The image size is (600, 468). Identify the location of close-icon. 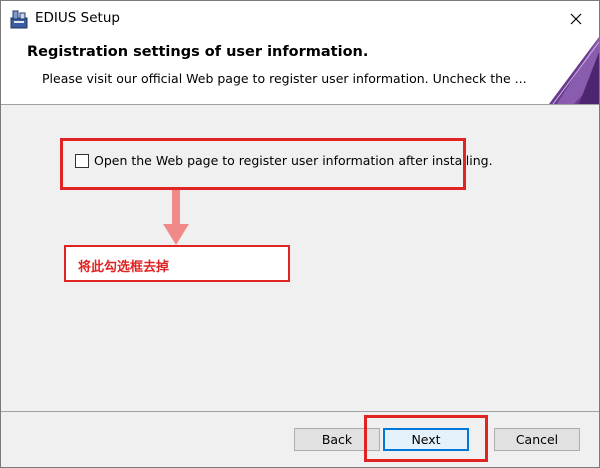
(576, 19).